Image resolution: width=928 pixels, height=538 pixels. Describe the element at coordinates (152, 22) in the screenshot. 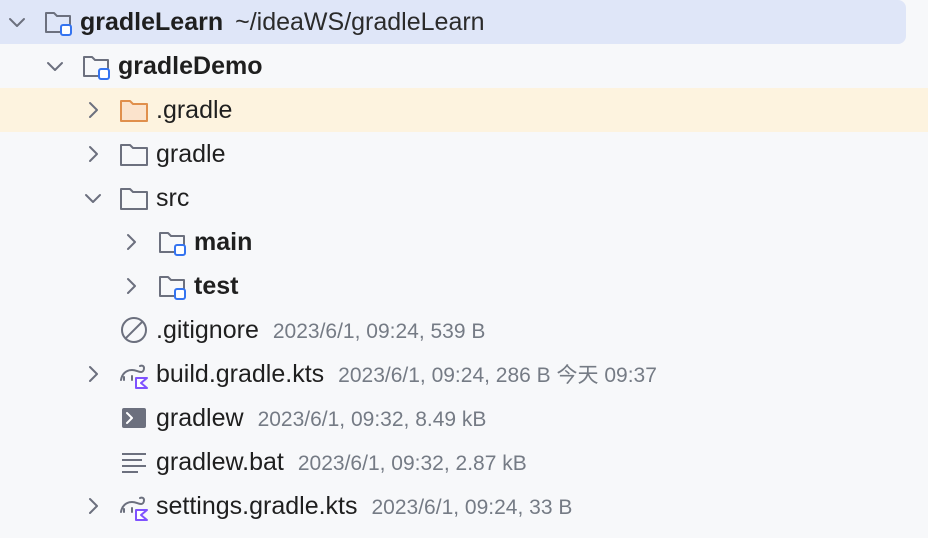

I see `root-name: gradleLearn` at that location.